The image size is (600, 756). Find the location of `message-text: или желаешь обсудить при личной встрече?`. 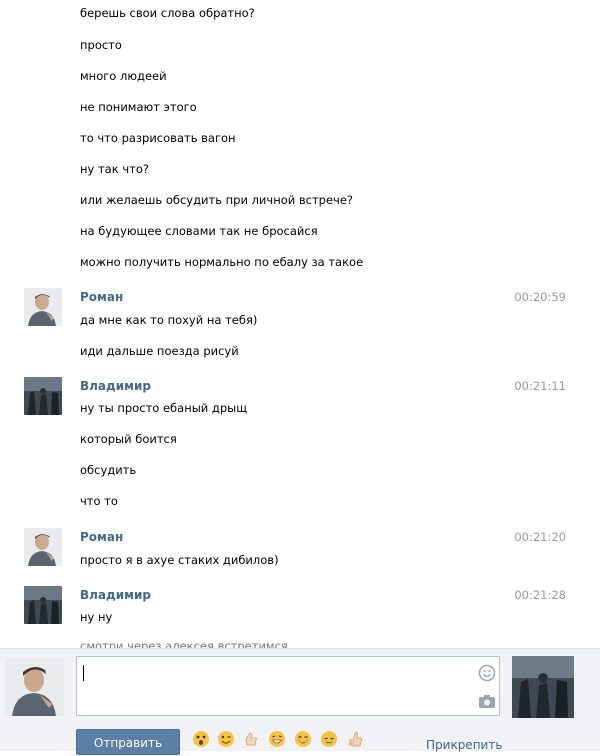

message-text: или желаешь обсудить при личной встрече? is located at coordinates (217, 200).